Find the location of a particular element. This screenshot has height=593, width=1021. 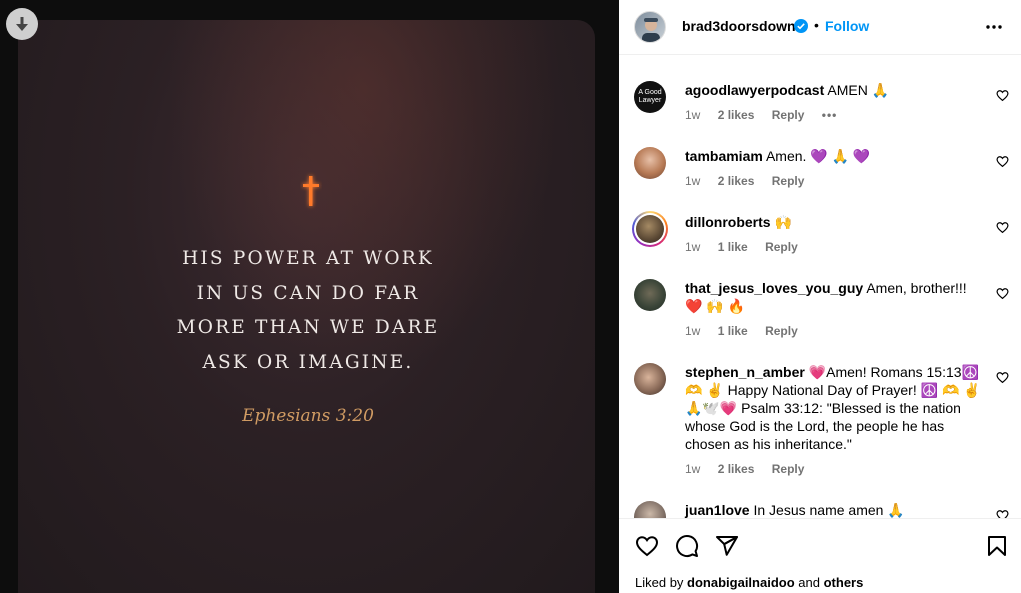

verse-line: ASK OR IMAGINE. is located at coordinates (308, 362).